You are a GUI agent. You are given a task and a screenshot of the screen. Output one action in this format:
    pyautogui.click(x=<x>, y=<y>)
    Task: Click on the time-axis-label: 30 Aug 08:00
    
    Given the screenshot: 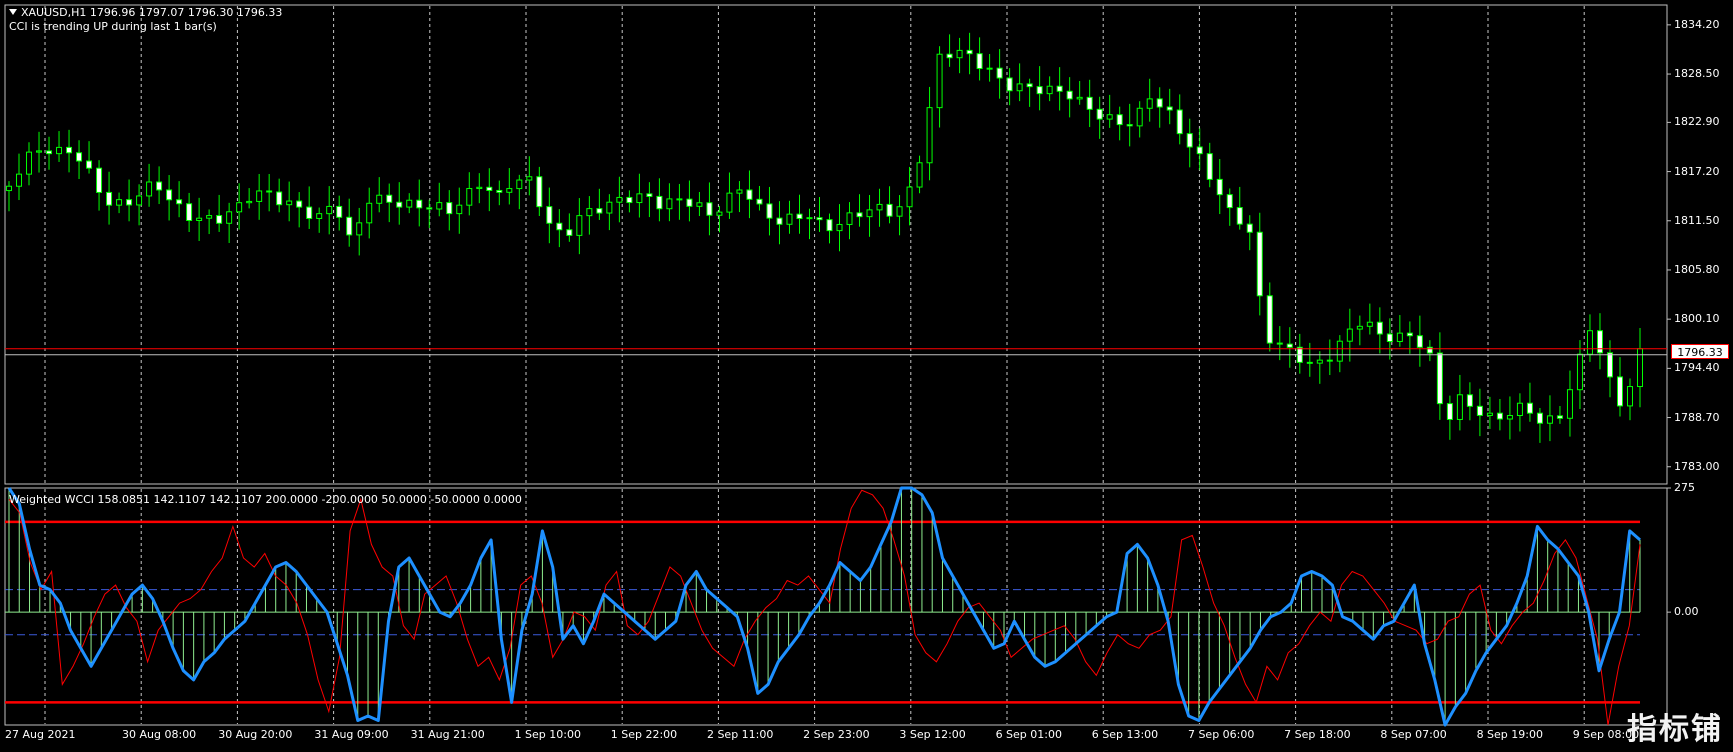 What is the action you would take?
    pyautogui.click(x=159, y=734)
    